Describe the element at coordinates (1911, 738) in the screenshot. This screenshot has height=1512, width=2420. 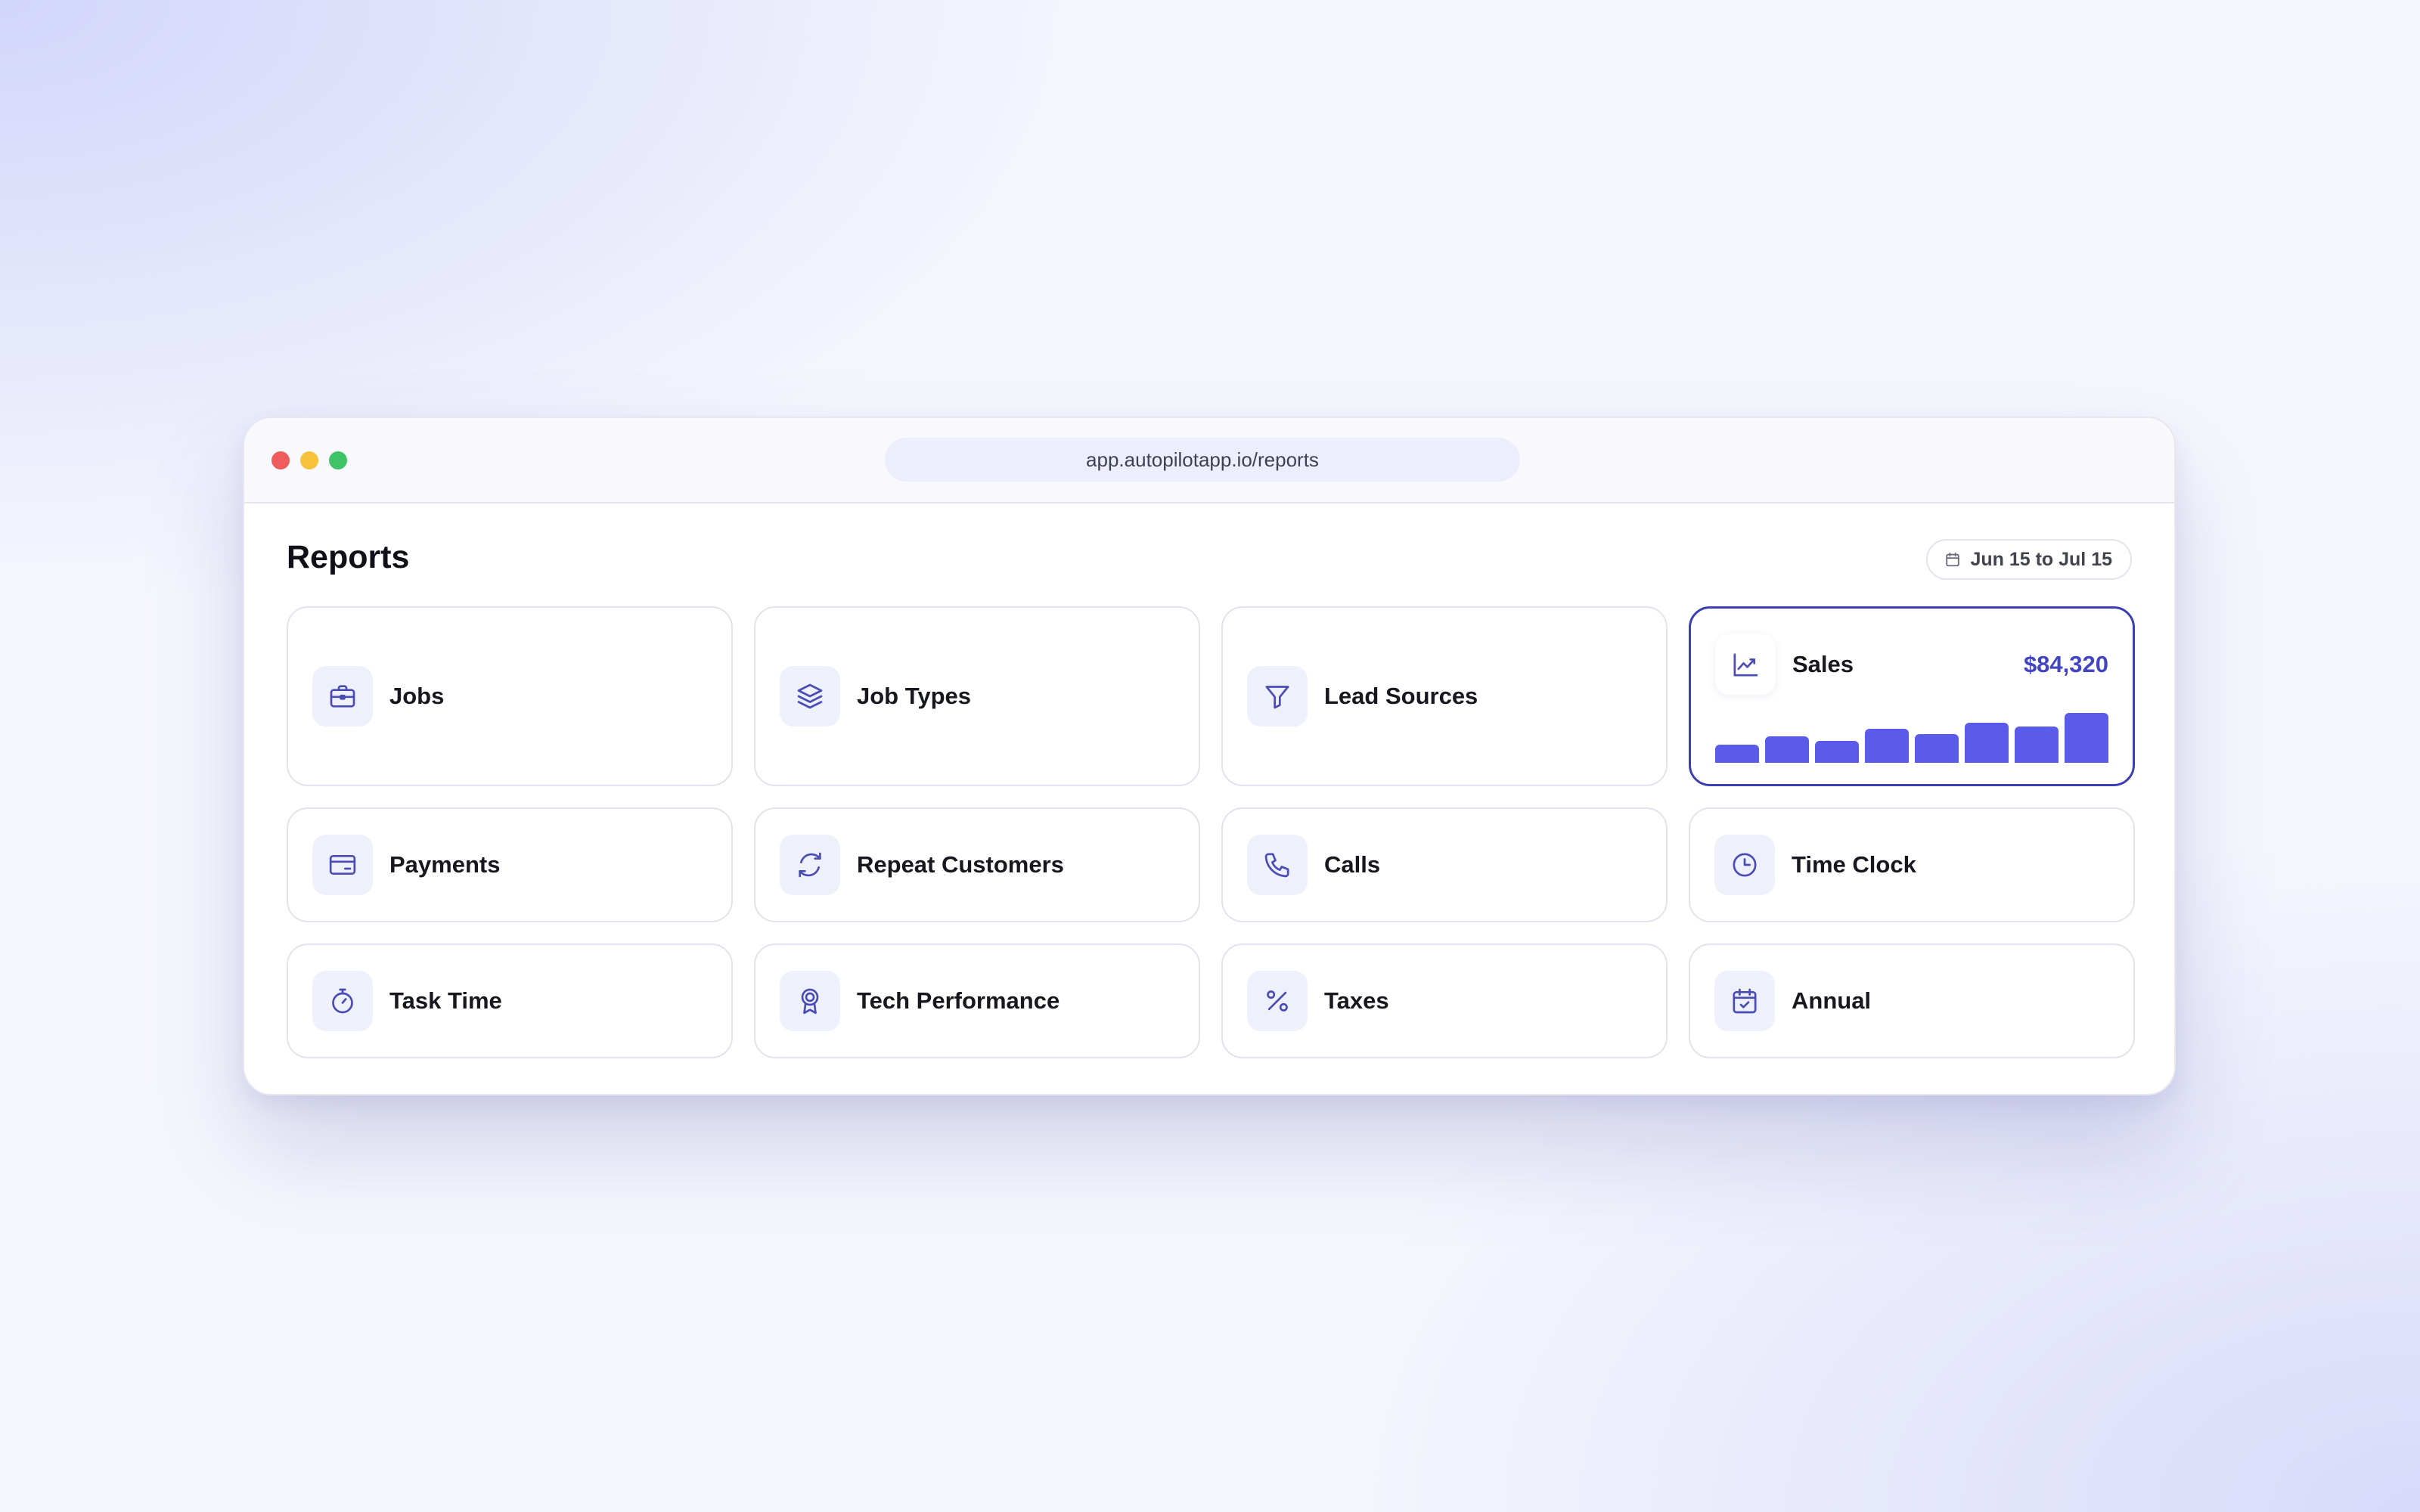
I see `sales-bar-chart` at that location.